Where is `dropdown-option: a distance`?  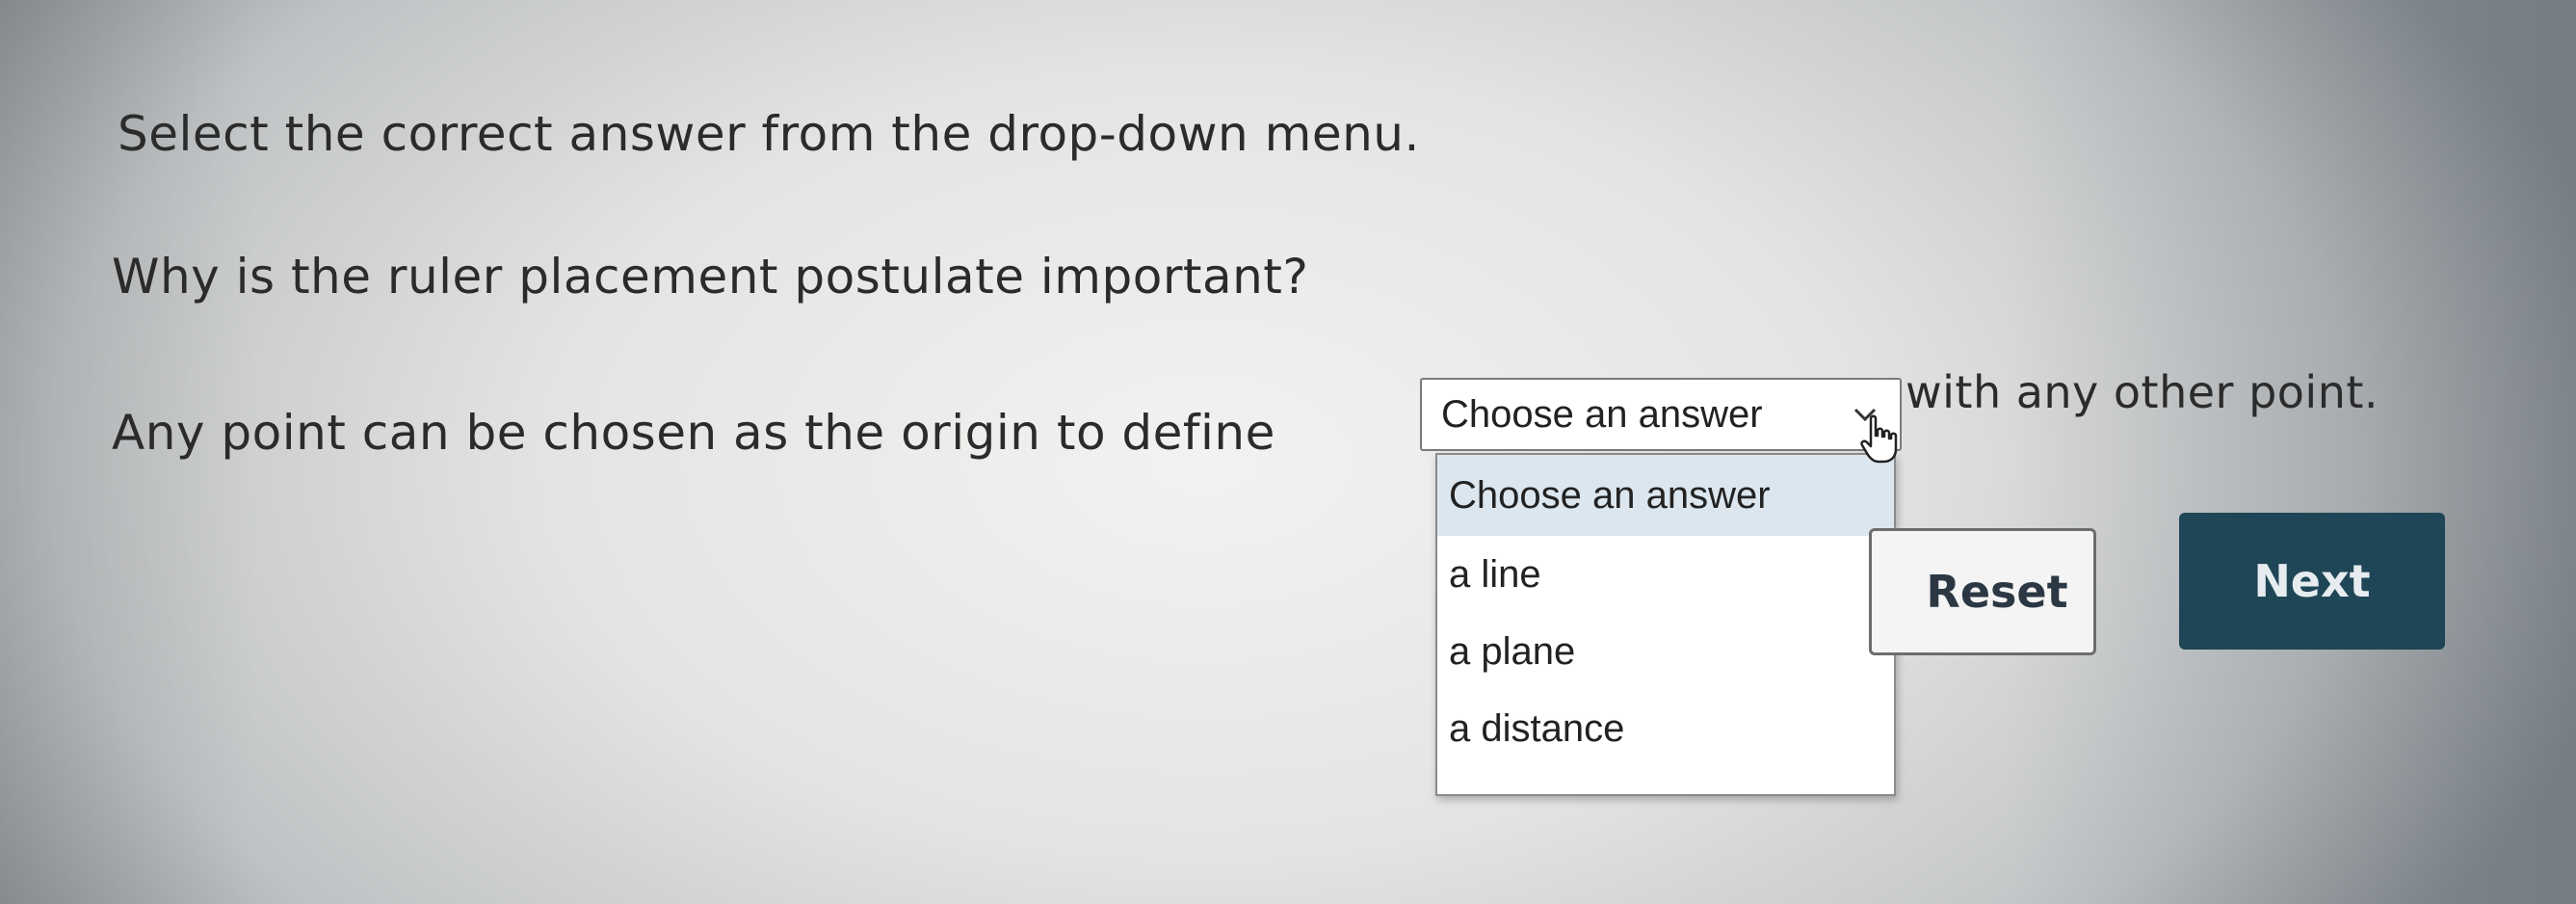 dropdown-option: a distance is located at coordinates (1665, 728).